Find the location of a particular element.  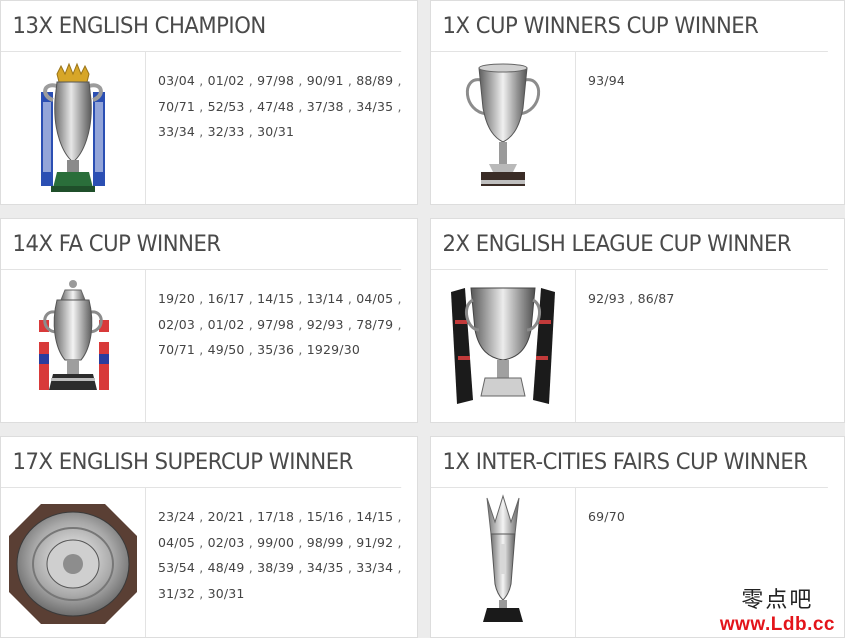

season-entry: 31/32 is located at coordinates (177, 593).